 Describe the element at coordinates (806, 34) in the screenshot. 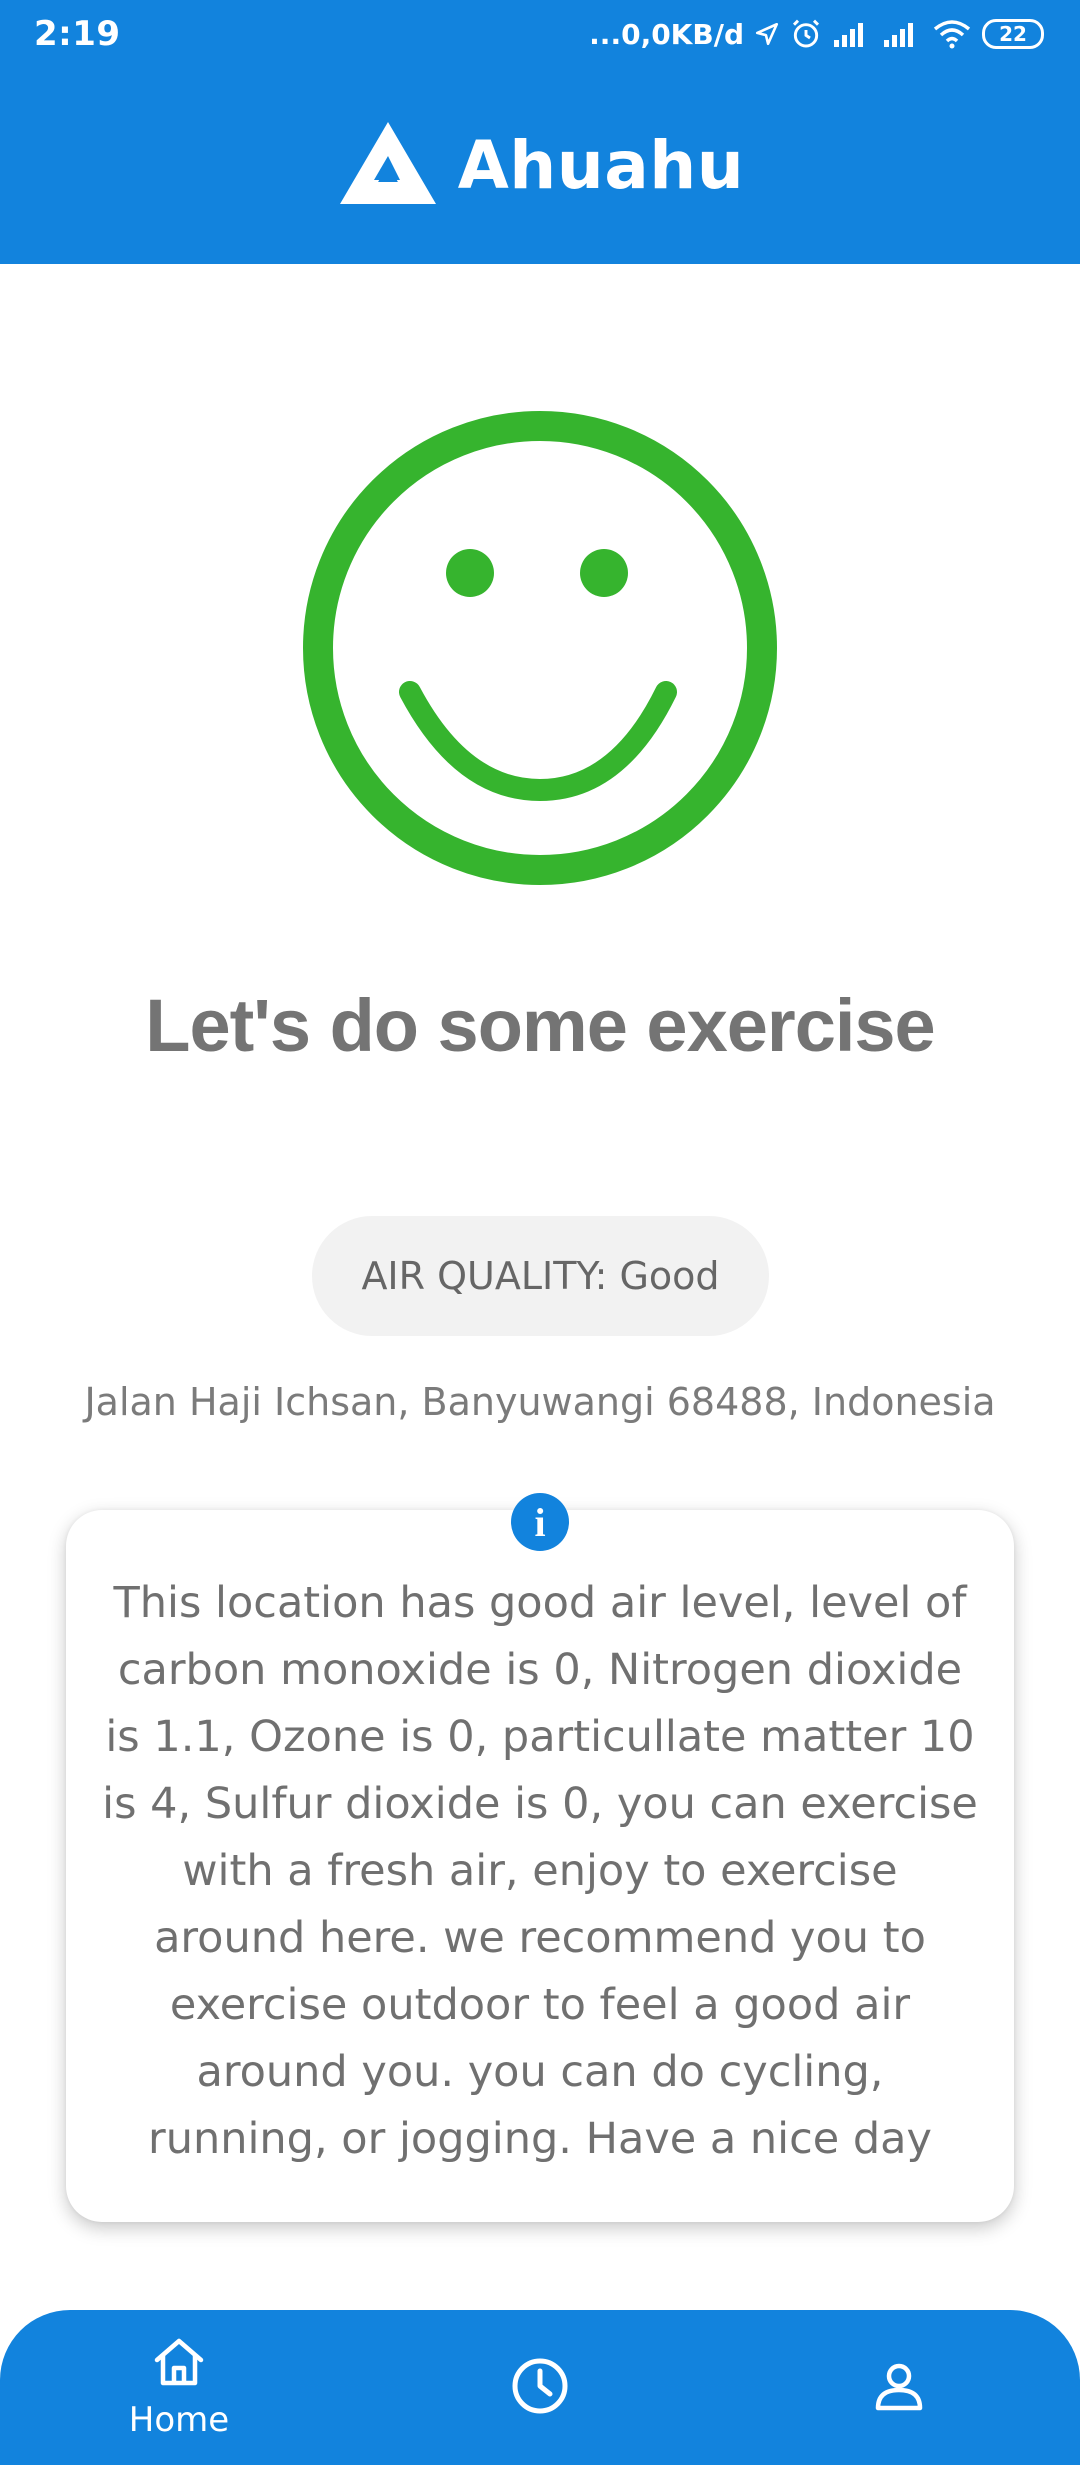

I see `alarm-icon` at that location.